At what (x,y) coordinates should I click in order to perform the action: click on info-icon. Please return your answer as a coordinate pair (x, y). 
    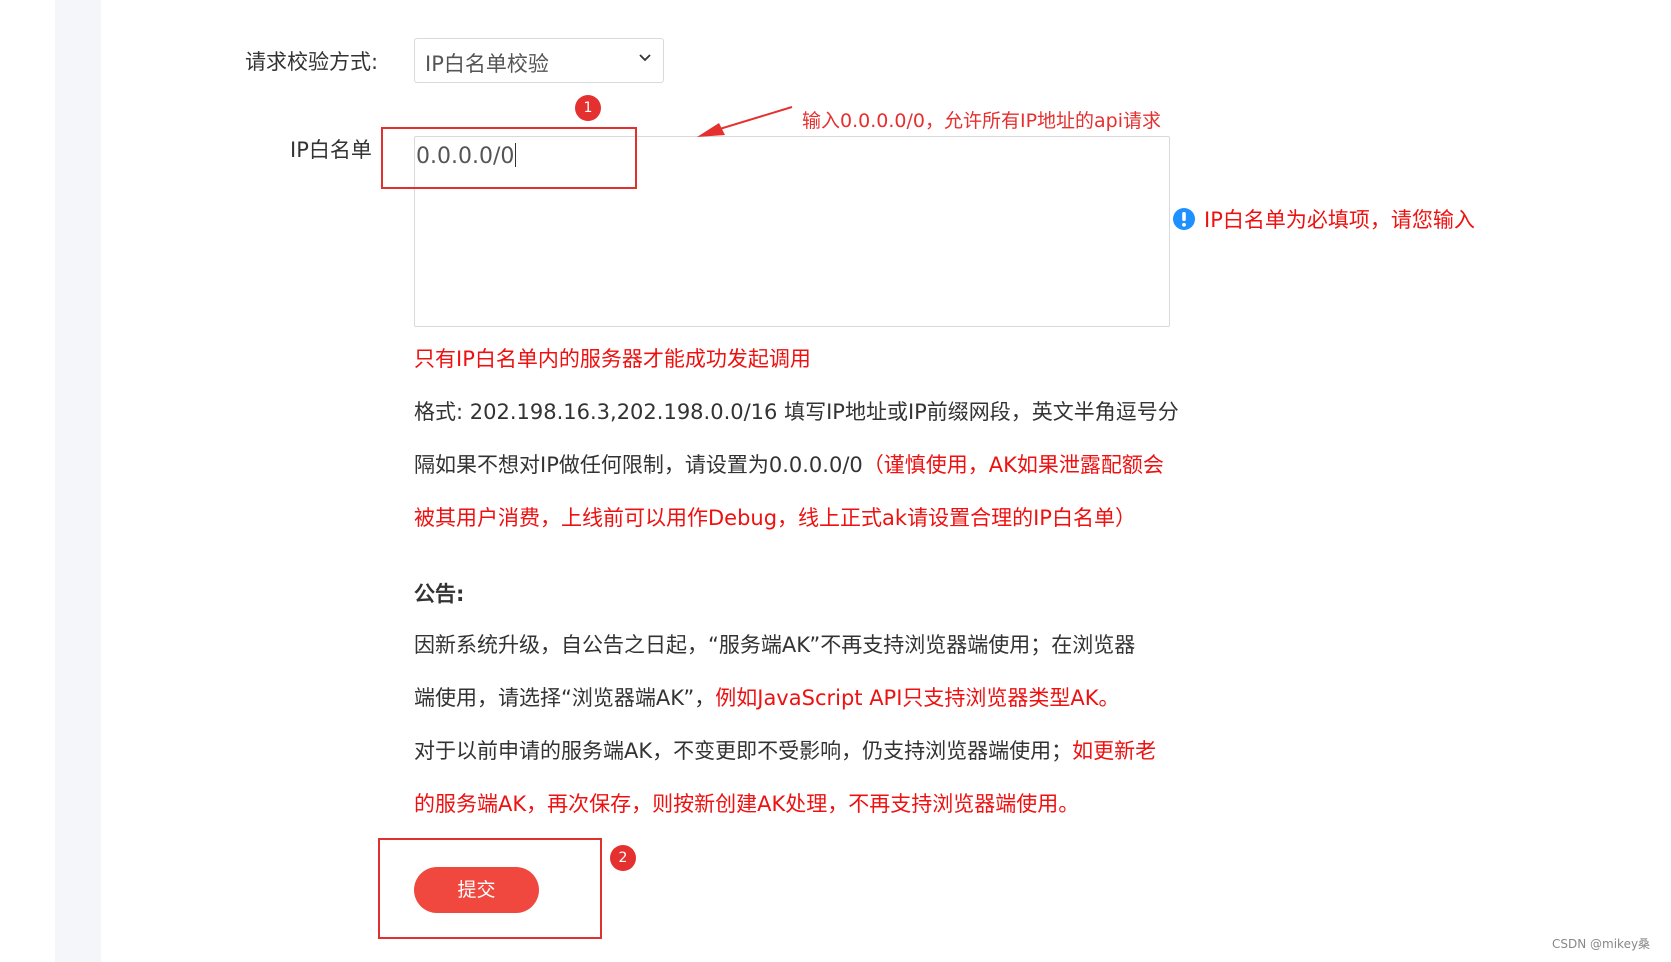
    Looking at the image, I should click on (1184, 219).